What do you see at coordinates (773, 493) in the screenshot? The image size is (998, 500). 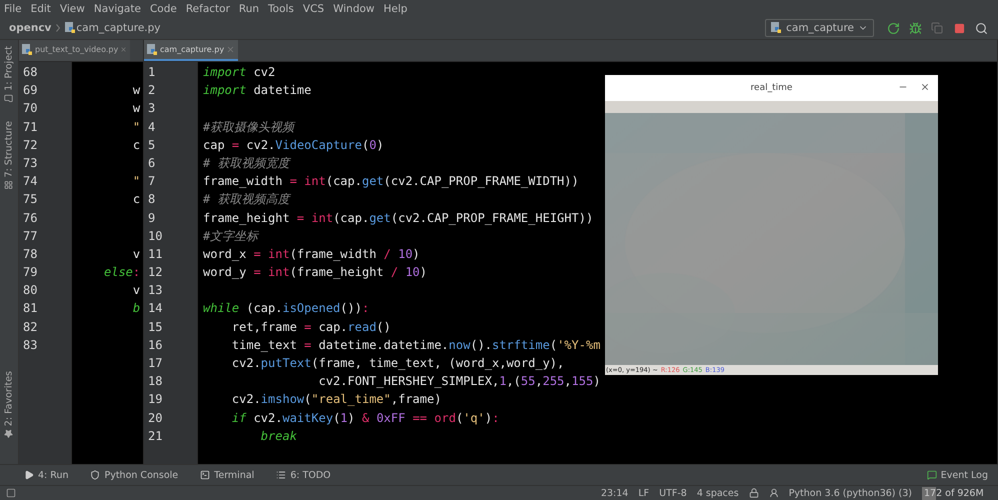 I see `inspector-icon` at bounding box center [773, 493].